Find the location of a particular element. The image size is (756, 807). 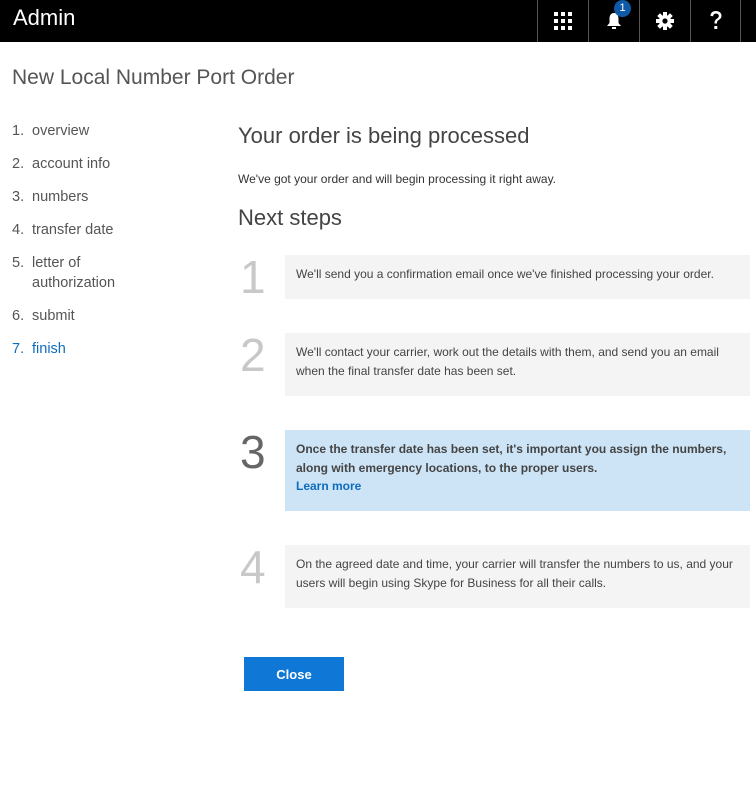

app-title: Admin is located at coordinates (44, 17).